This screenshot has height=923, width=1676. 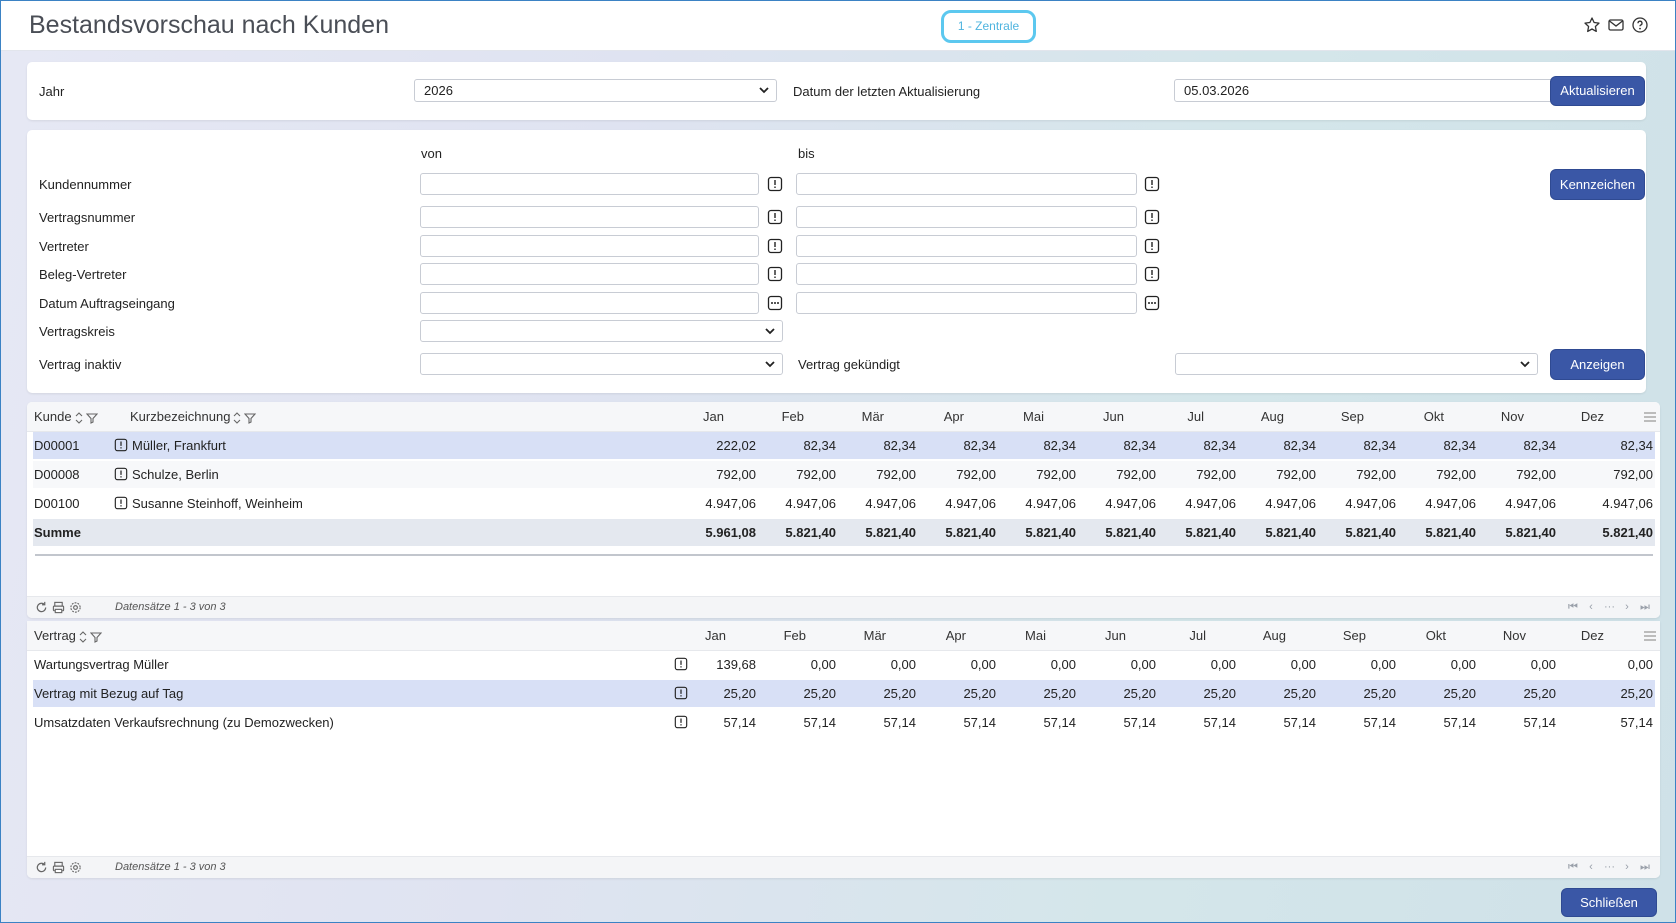 What do you see at coordinates (1597, 184) in the screenshot?
I see `kennzeichen-button: Kennzeichen` at bounding box center [1597, 184].